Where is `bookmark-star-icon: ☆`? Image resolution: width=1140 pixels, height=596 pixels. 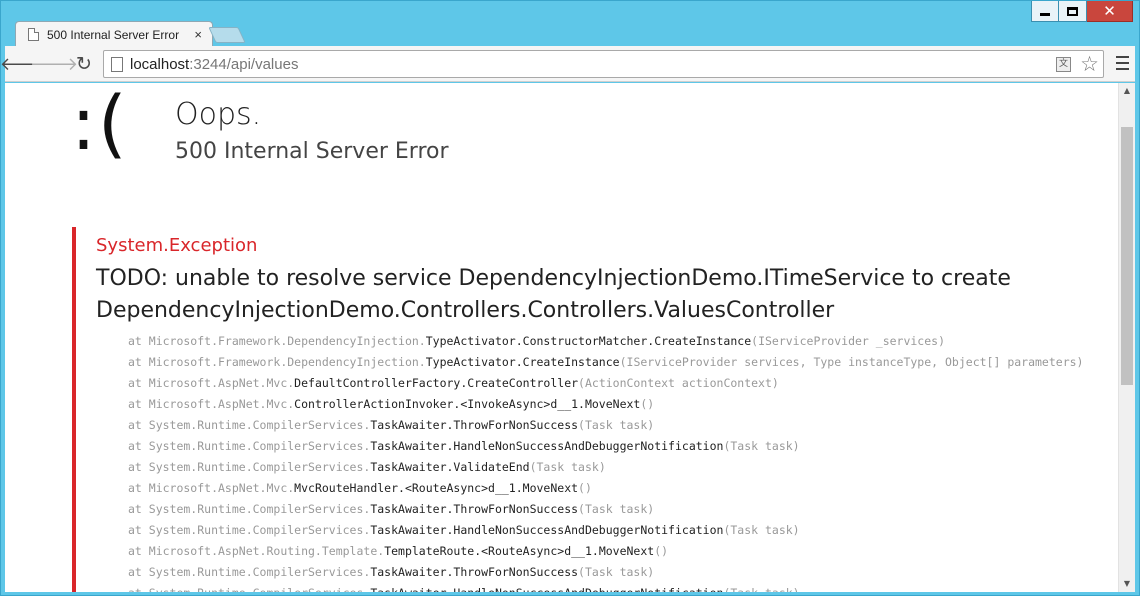 bookmark-star-icon: ☆ is located at coordinates (1089, 64).